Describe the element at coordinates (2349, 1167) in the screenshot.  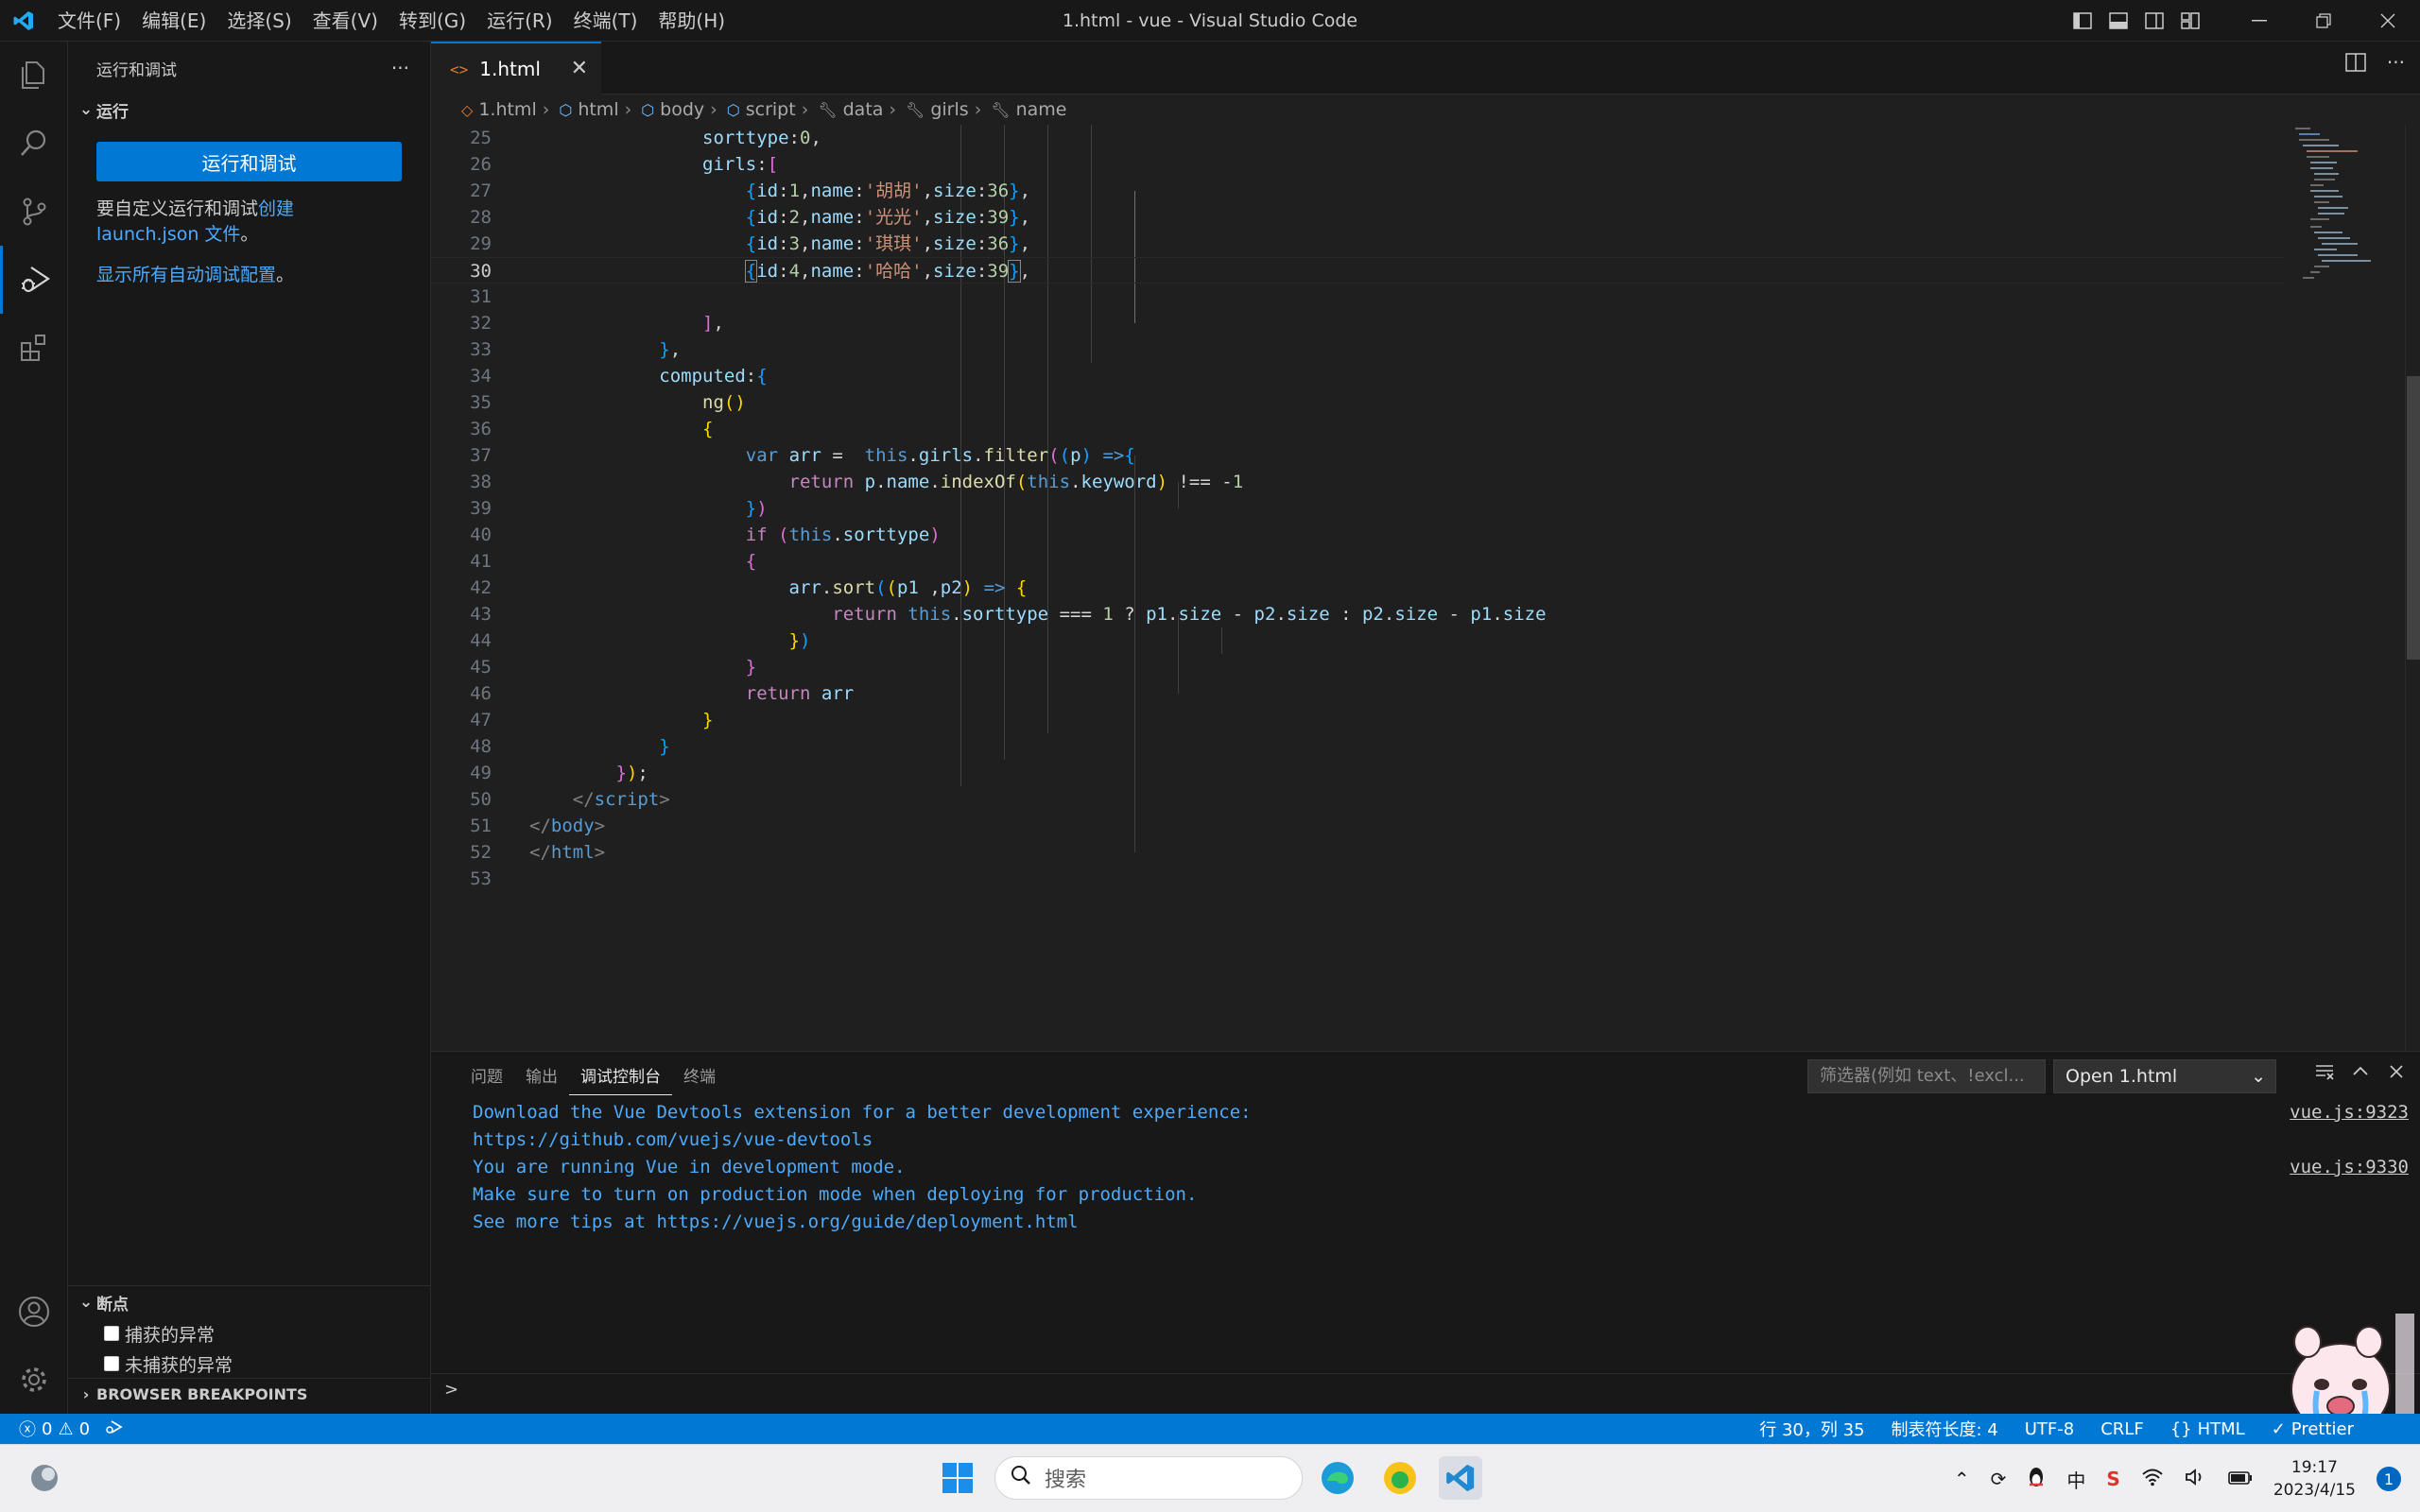
I see `console-source-link: vue.js:9330` at that location.